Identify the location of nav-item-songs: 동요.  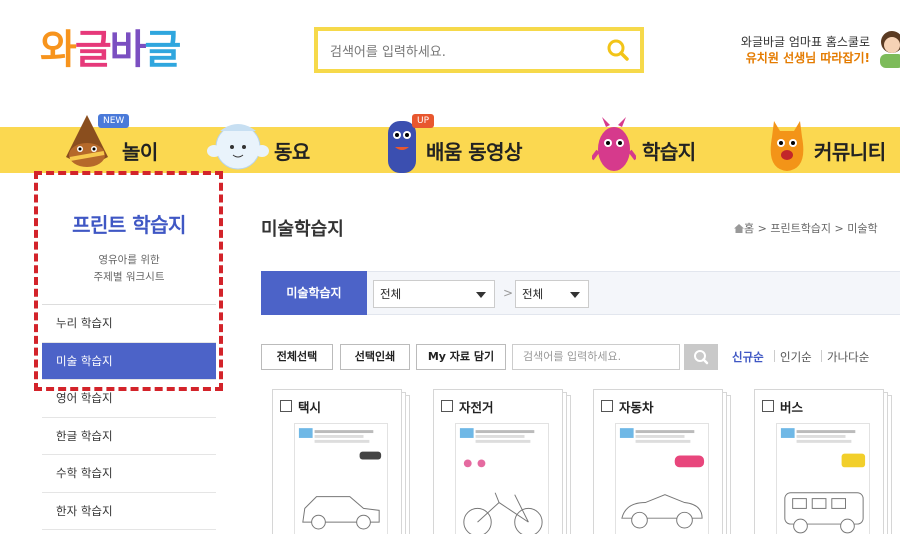
(258, 148).